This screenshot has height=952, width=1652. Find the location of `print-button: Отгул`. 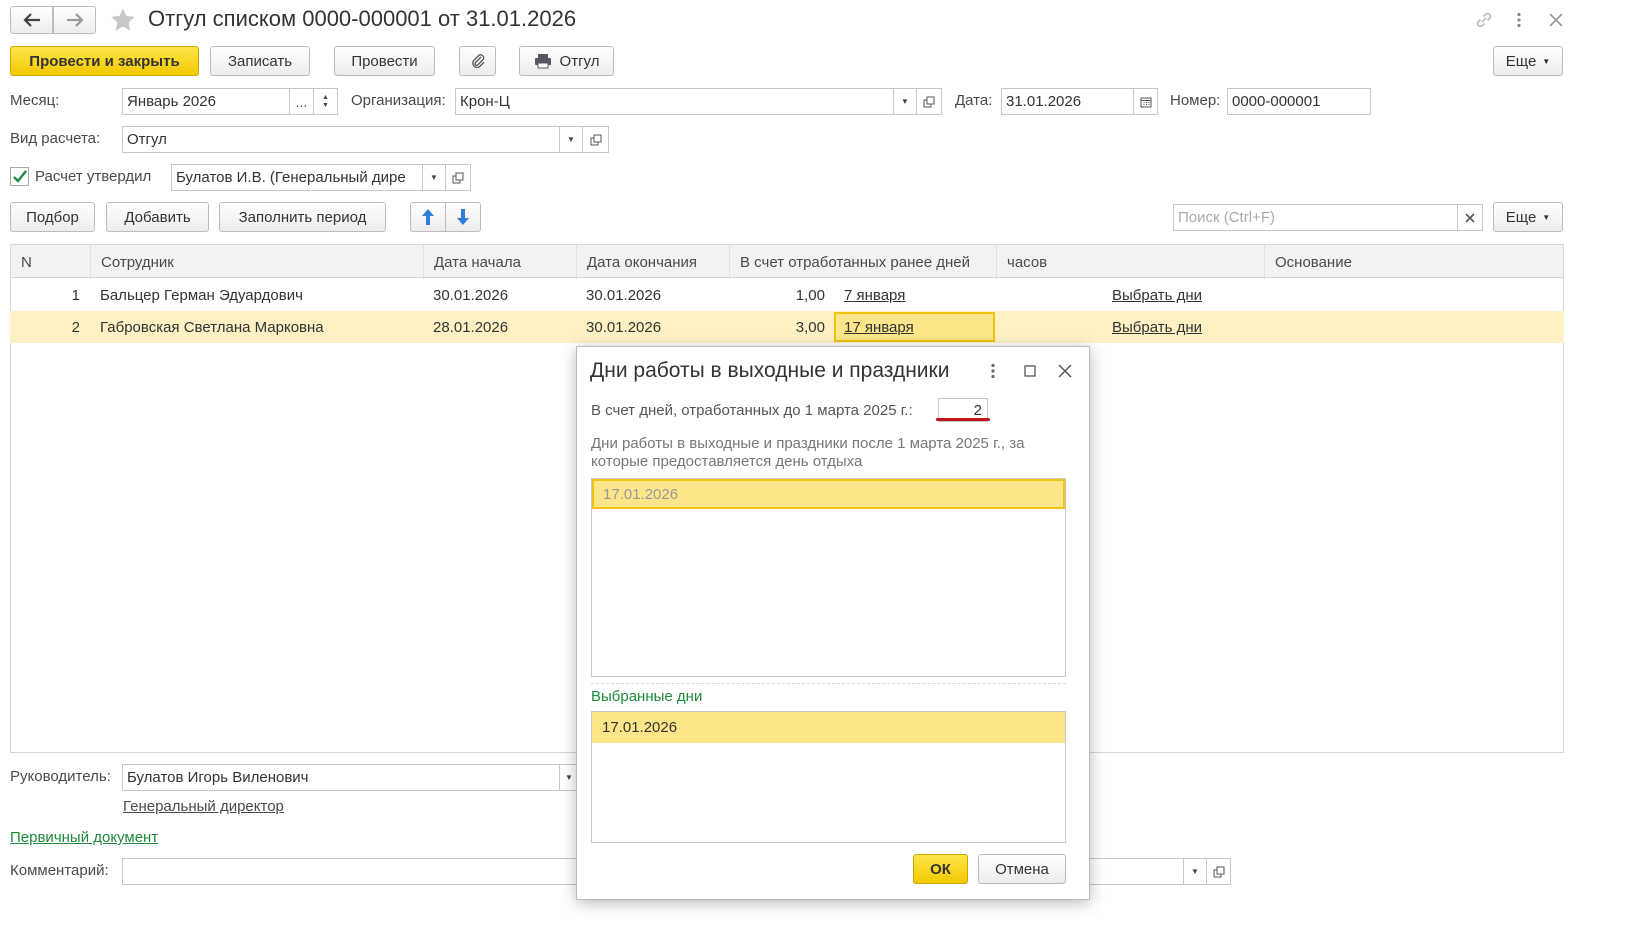

print-button: Отгул is located at coordinates (566, 61).